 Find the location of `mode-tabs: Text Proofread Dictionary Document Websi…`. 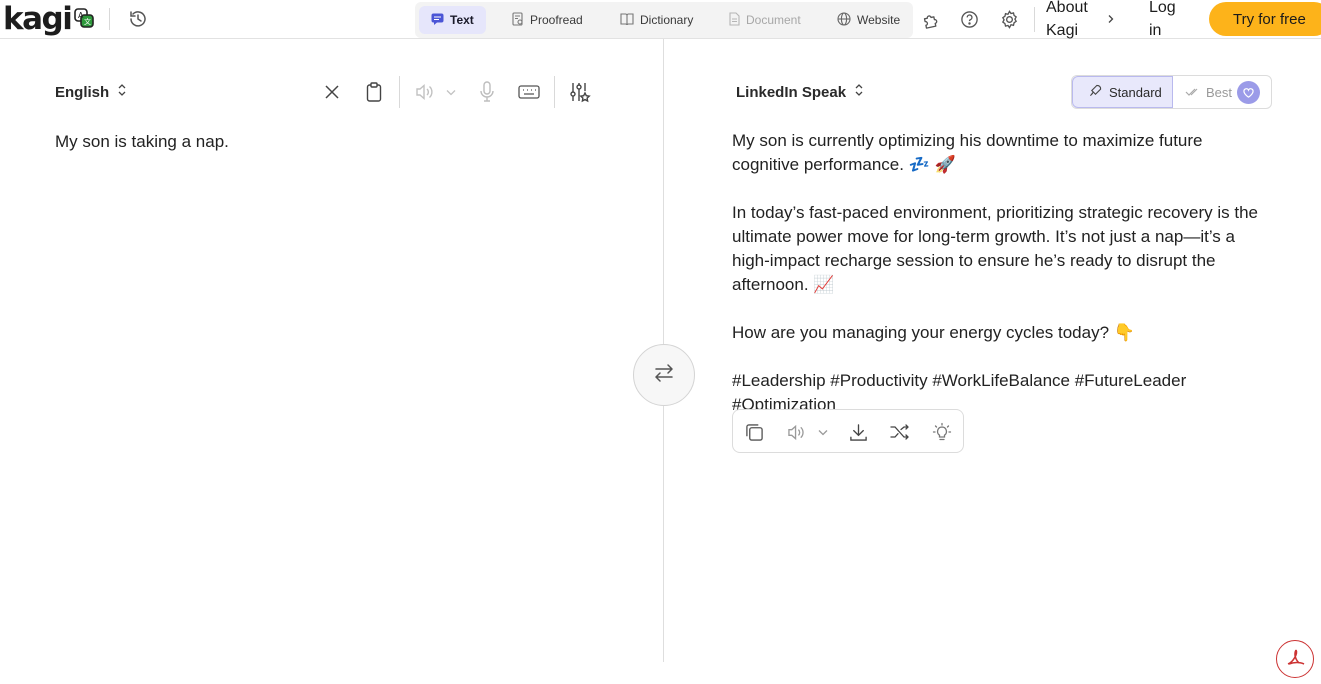

mode-tabs: Text Proofread Dictionary Document Websi… is located at coordinates (664, 20).